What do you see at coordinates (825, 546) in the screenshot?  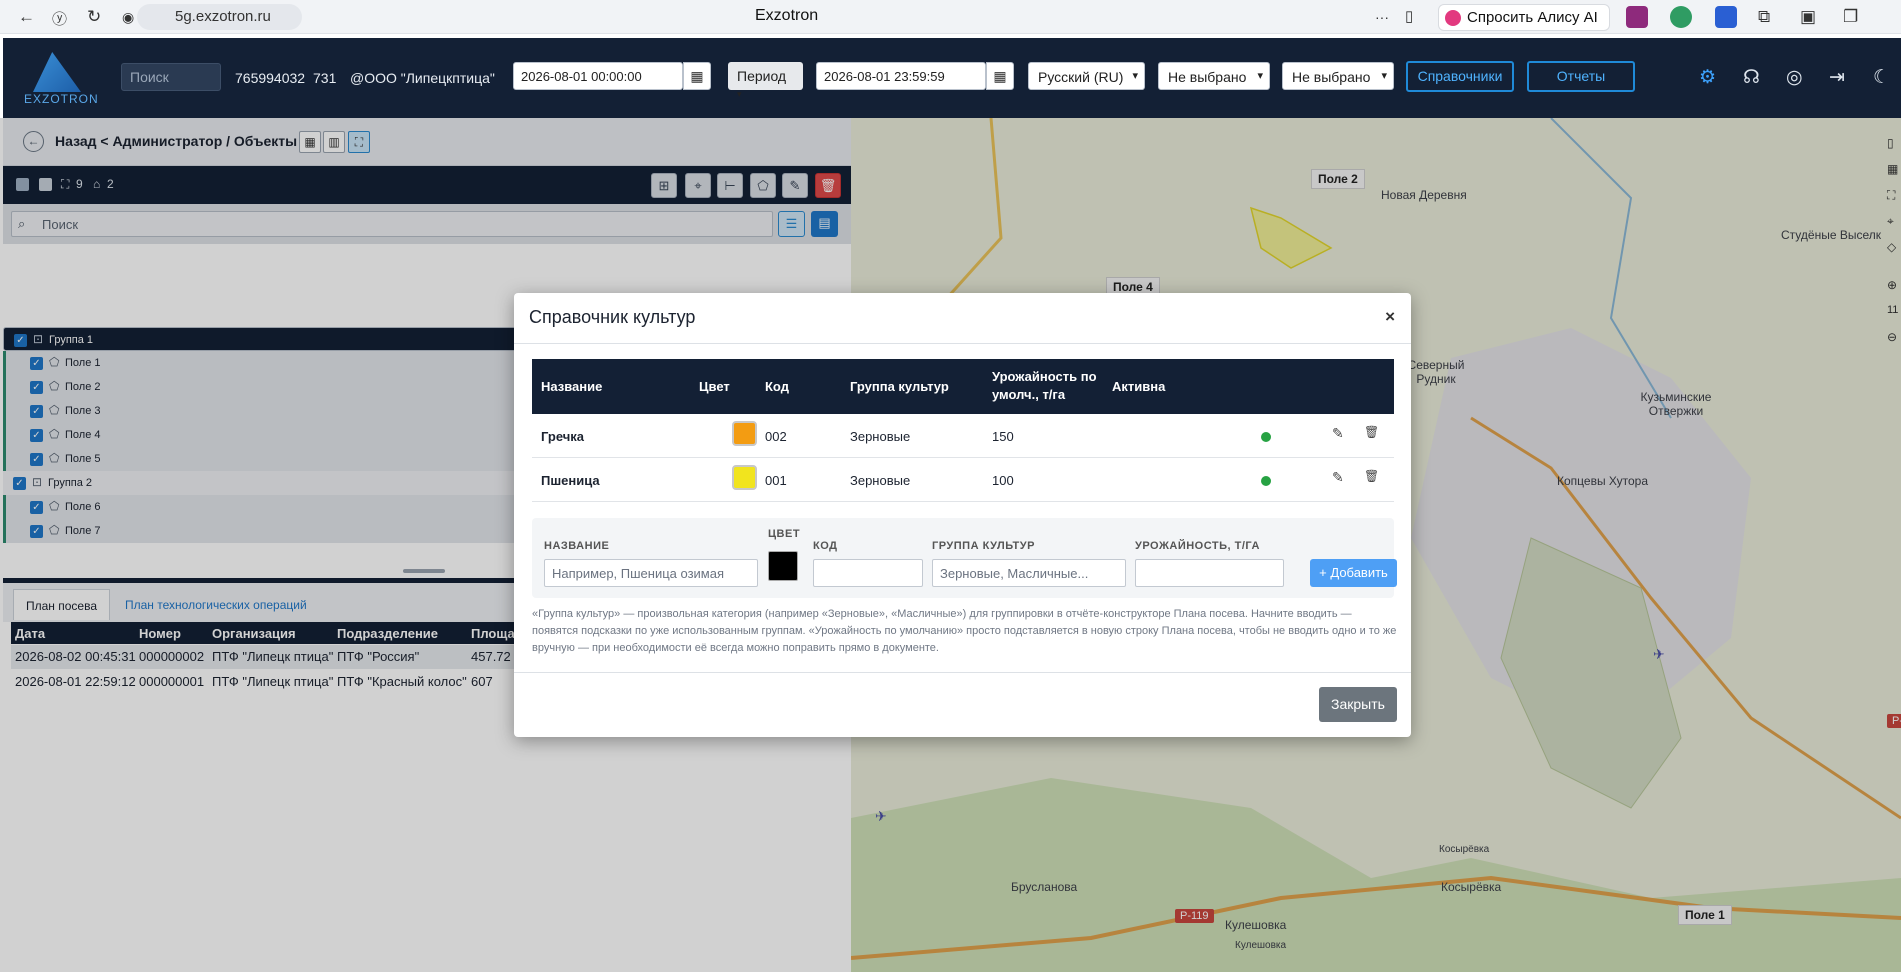 I see `add-code-label: КОД` at bounding box center [825, 546].